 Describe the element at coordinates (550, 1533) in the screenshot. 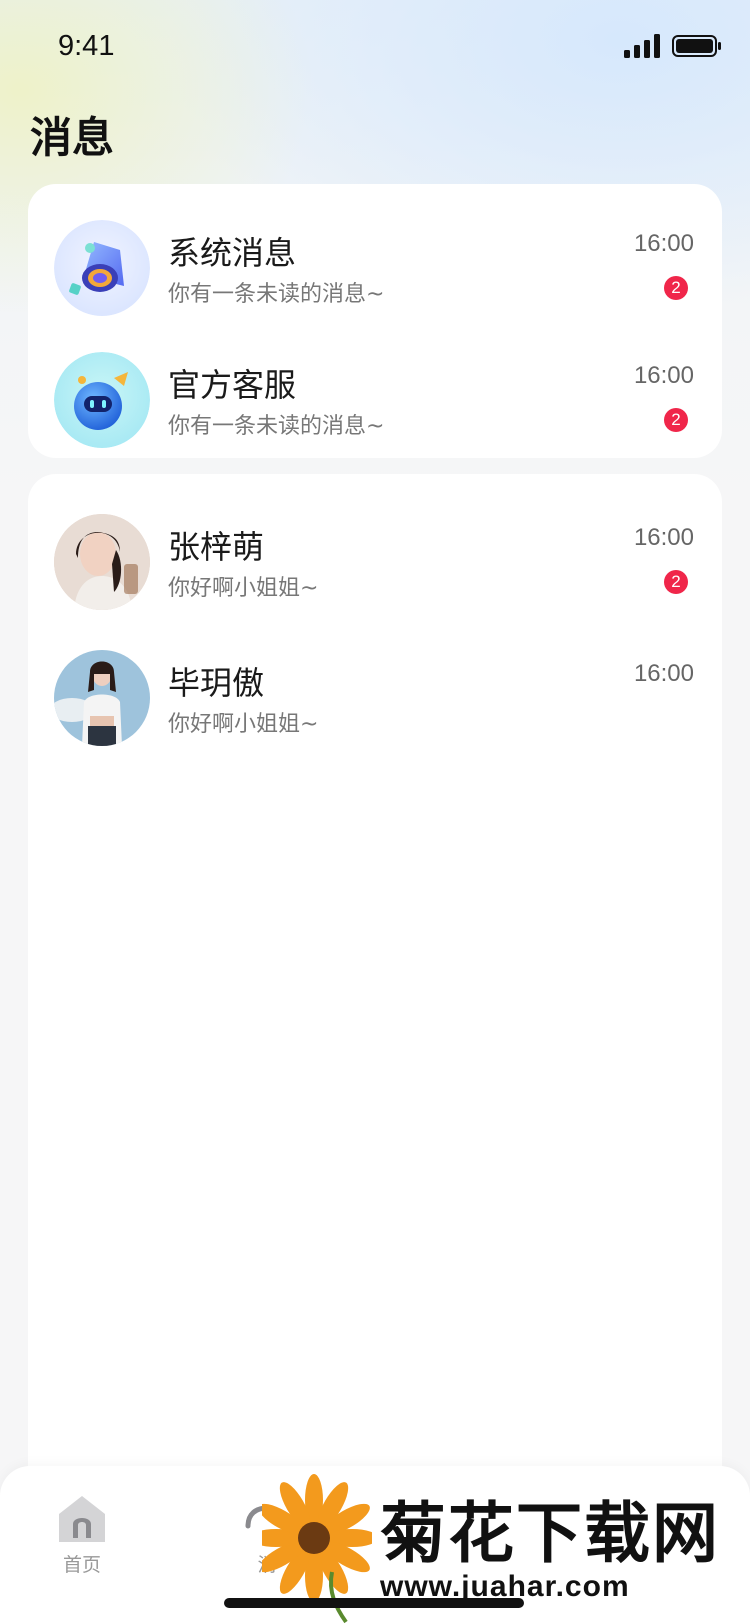

I see `watermark-text: 菊花下载网` at that location.